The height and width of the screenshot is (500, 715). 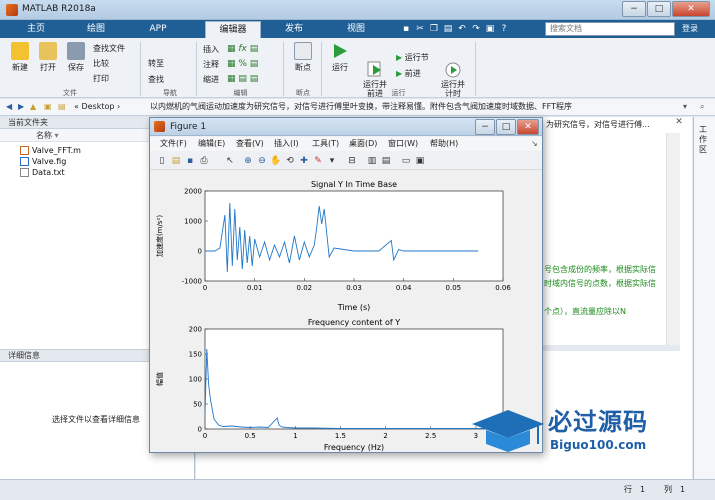 What do you see at coordinates (434, 29) in the screenshot?
I see `copy-quick-icon: ❐` at bounding box center [434, 29].